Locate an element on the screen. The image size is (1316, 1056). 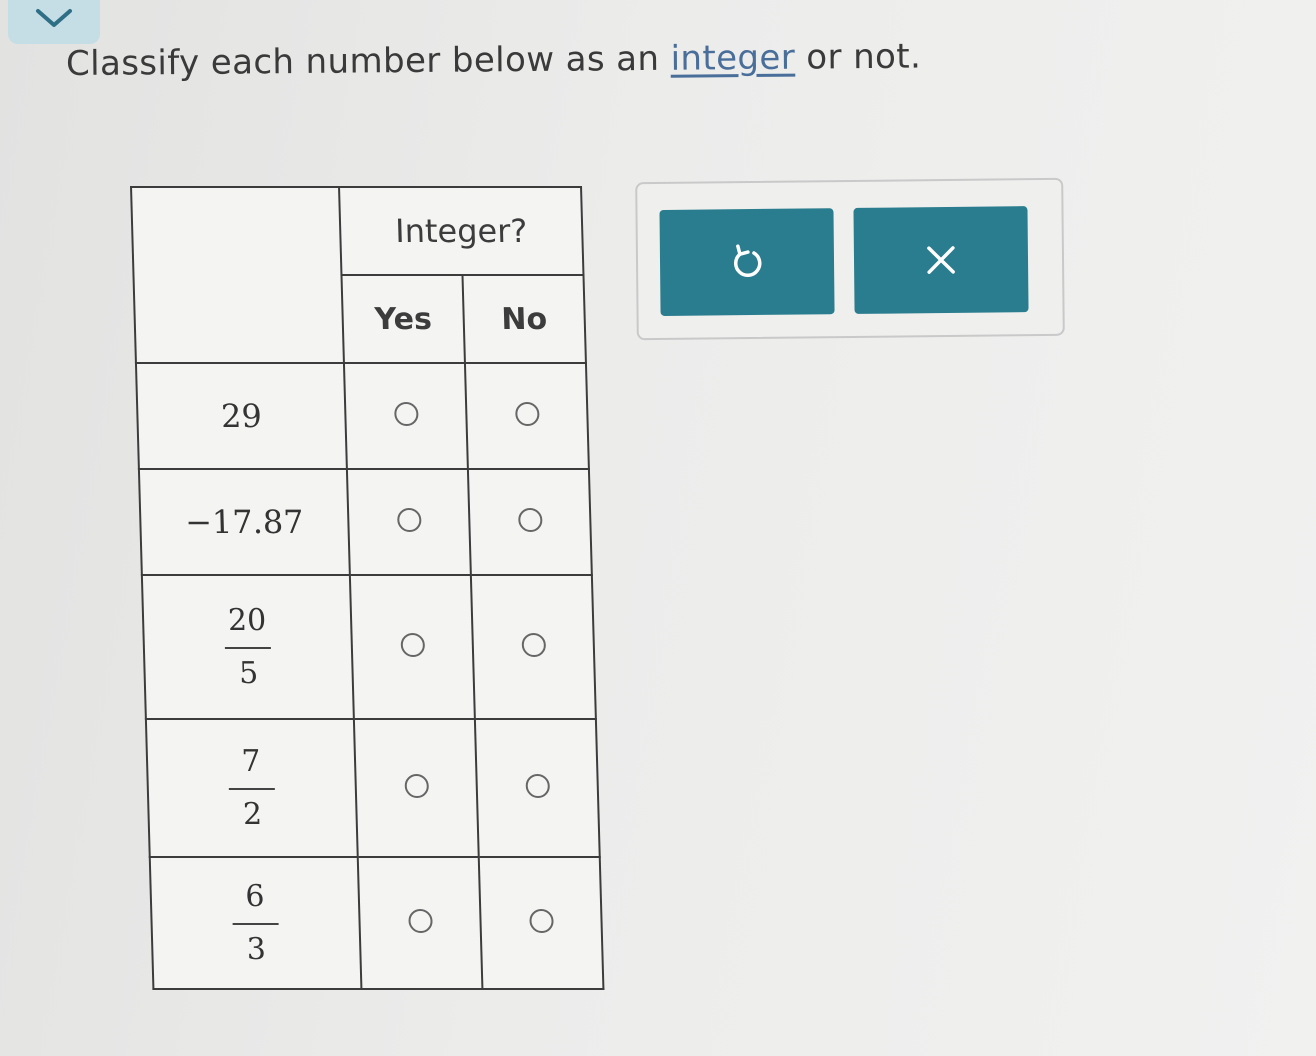
number-cell: 6 3 is located at coordinates (255, 923).